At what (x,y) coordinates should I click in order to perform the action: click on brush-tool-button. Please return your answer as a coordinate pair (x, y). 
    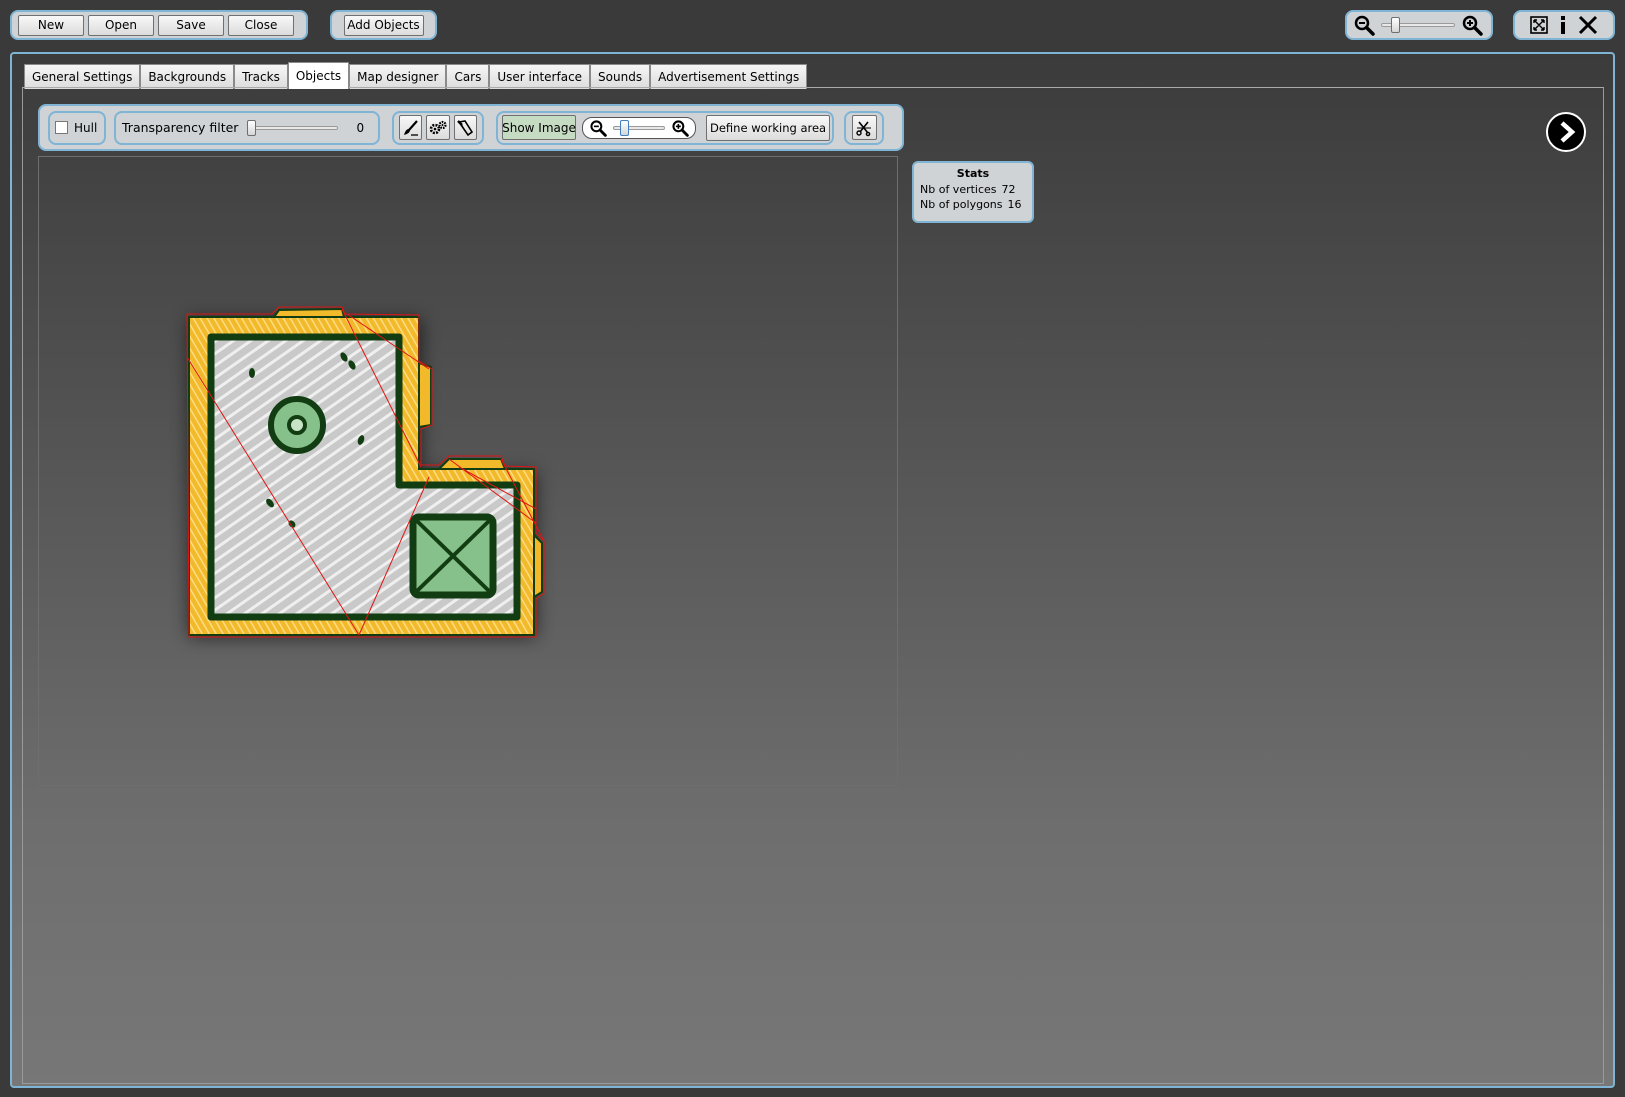
    Looking at the image, I should click on (411, 127).